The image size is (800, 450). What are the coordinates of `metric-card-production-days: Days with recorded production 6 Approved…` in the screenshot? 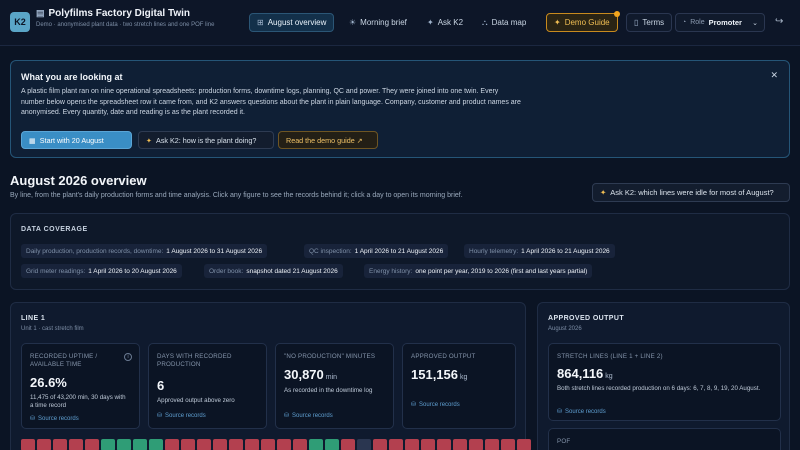 It's located at (207, 386).